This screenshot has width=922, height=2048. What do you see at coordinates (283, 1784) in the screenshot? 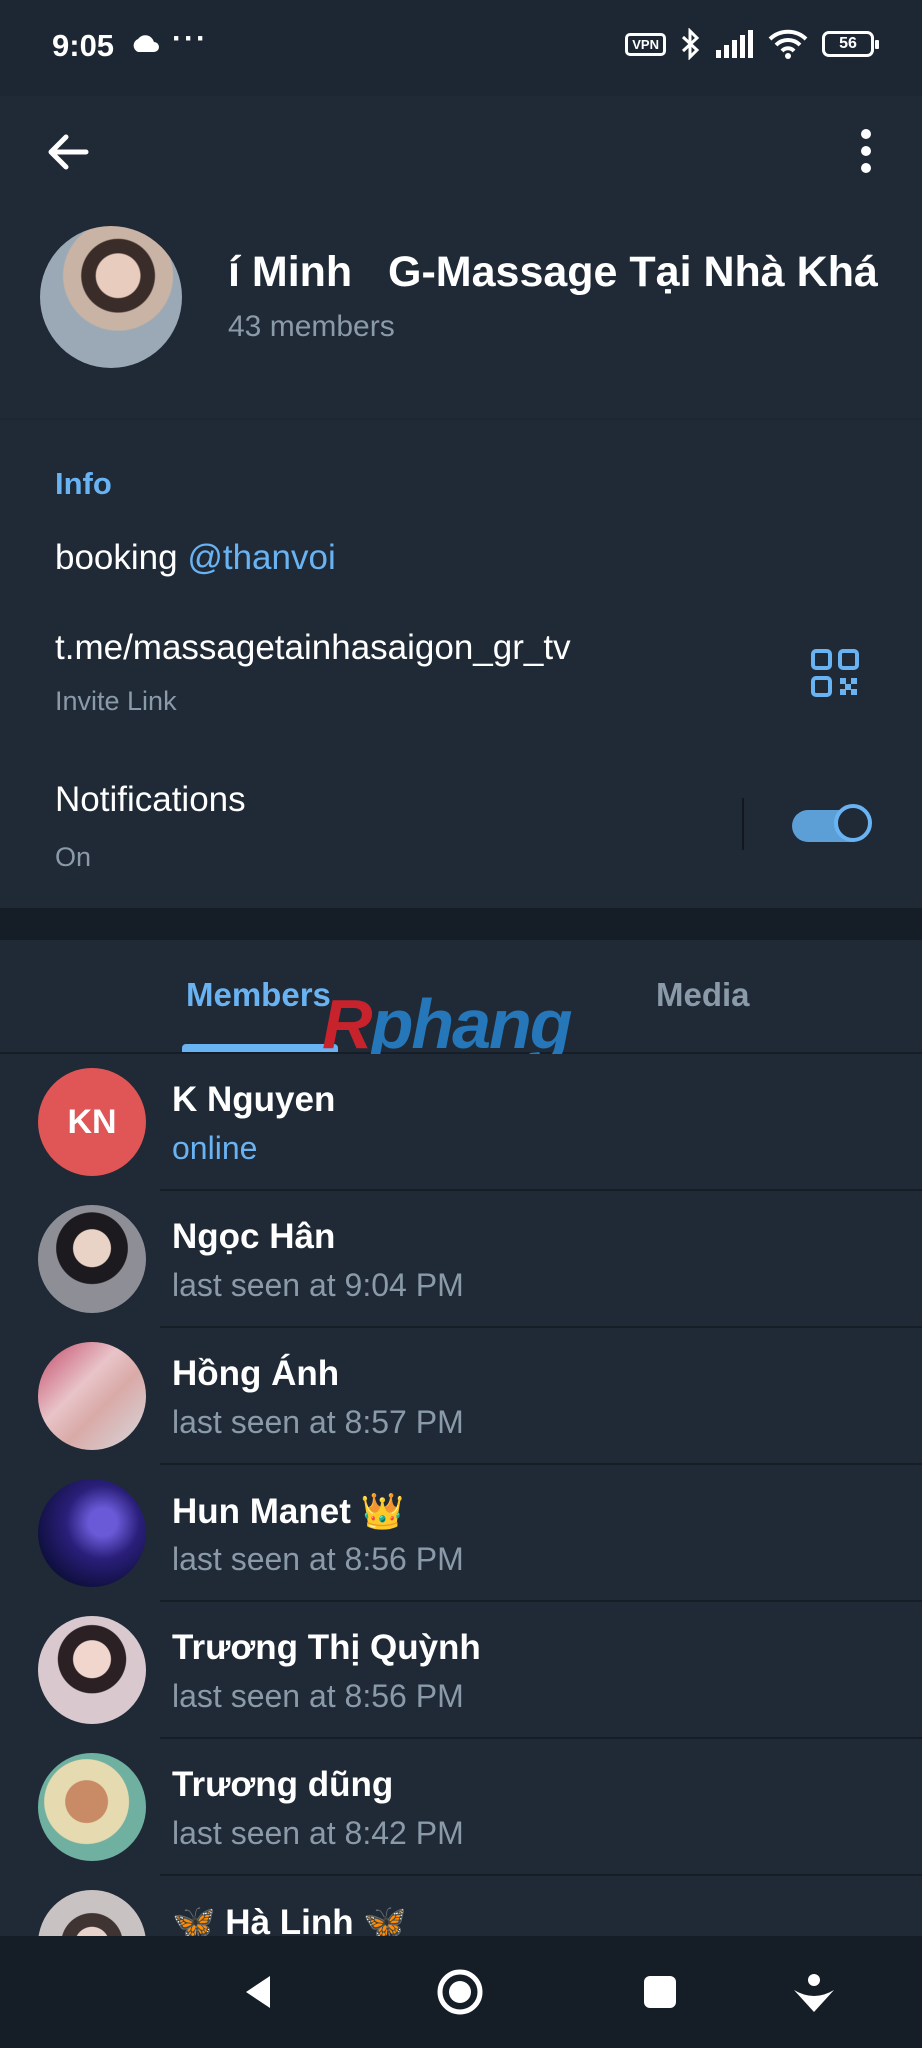
I see `member-name: Trương dũng` at bounding box center [283, 1784].